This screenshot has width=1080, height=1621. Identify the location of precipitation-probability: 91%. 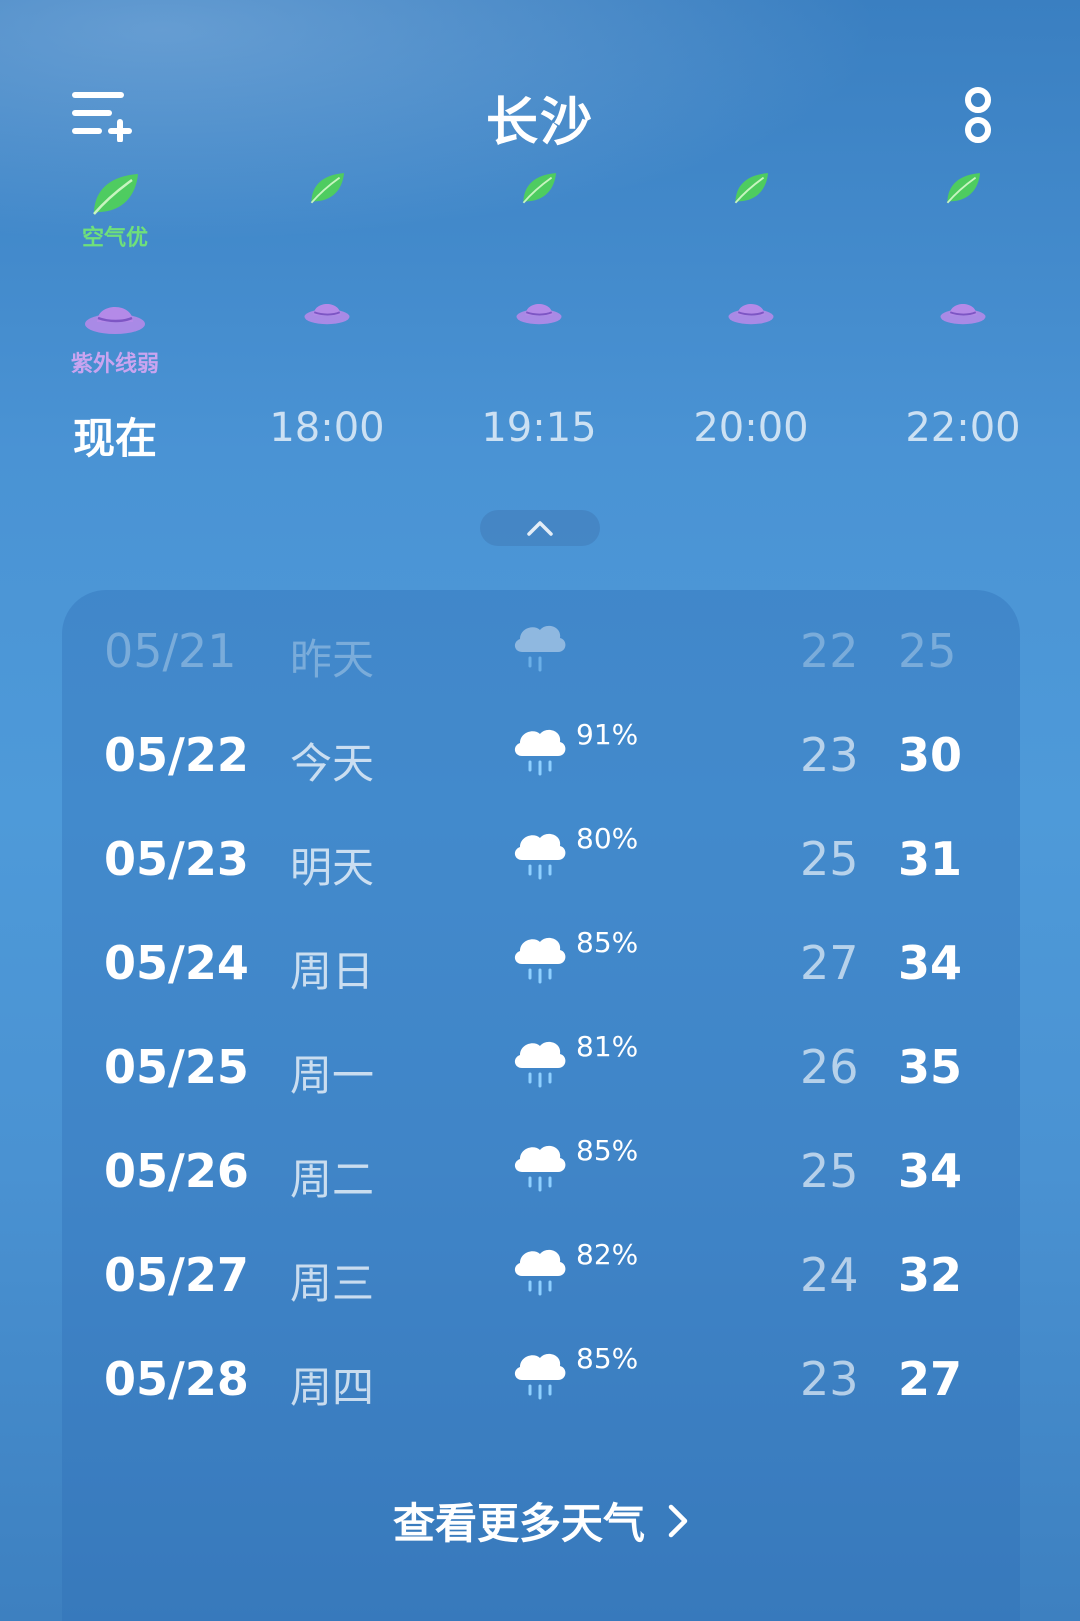
(607, 734).